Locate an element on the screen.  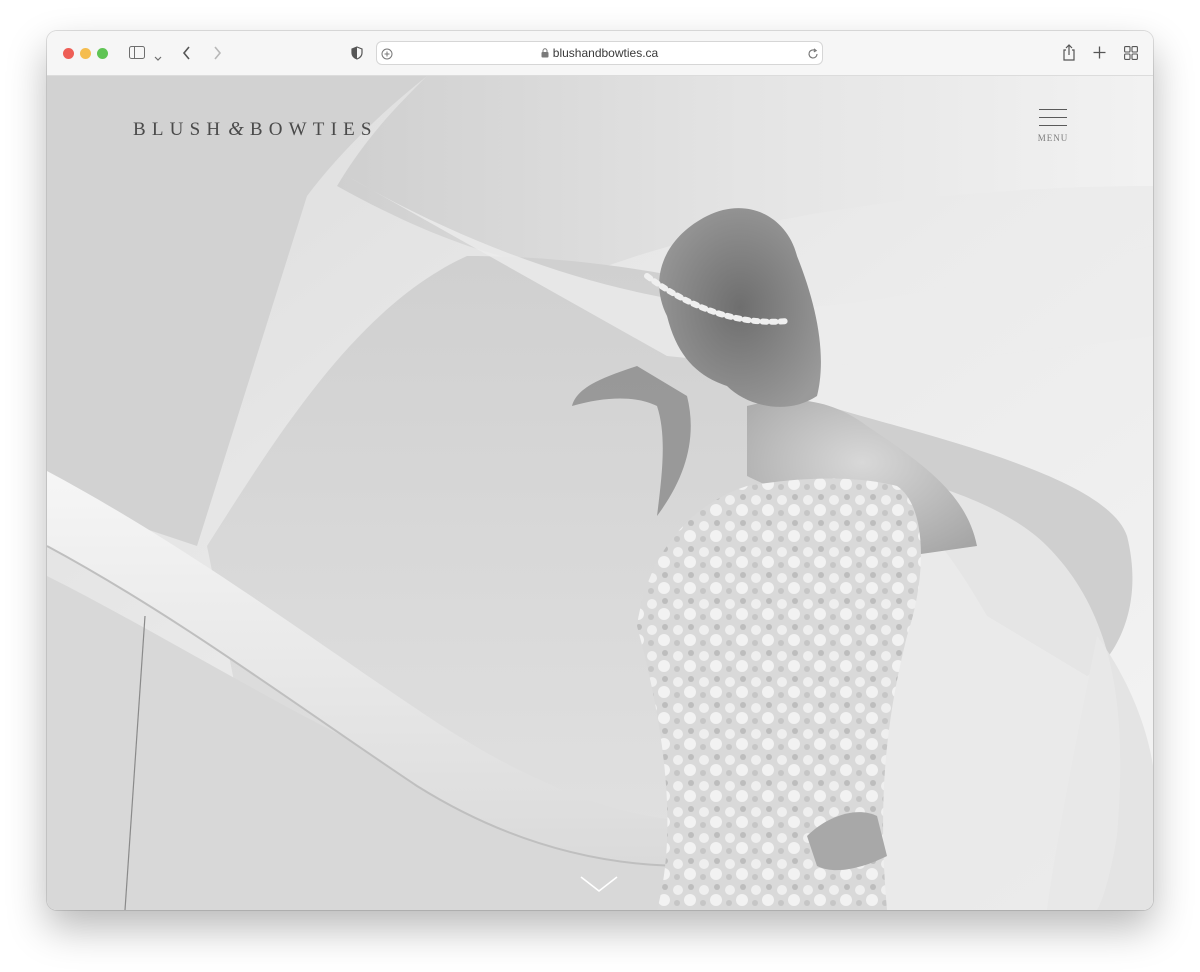
hamburger-icon-bar-bottom is located at coordinates (1053, 125).